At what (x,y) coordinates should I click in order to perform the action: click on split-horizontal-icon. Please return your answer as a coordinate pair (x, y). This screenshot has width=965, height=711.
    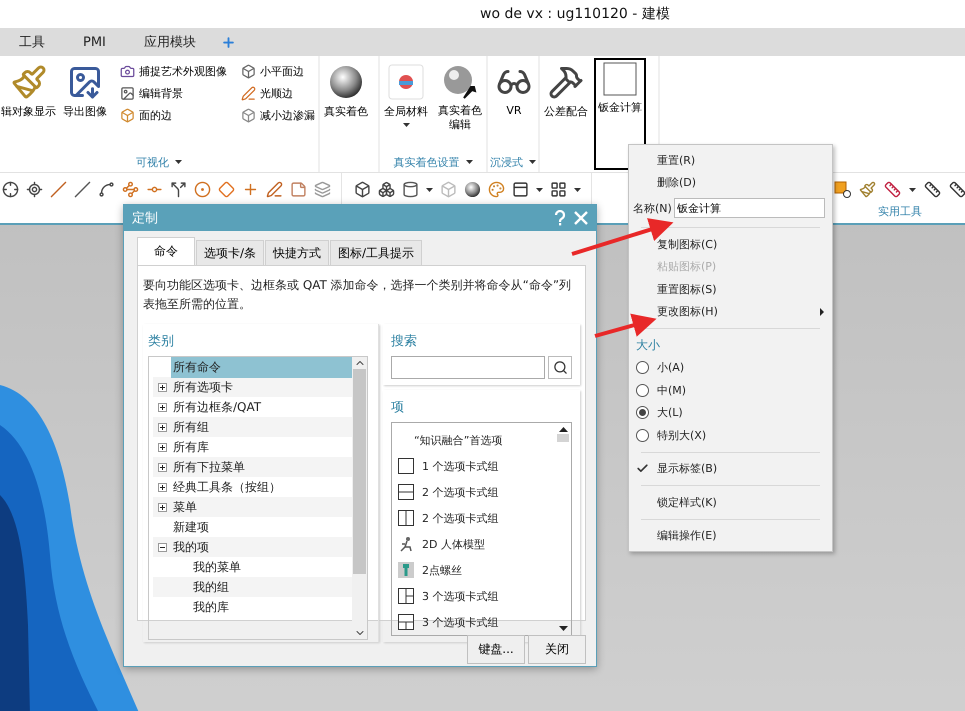
    Looking at the image, I should click on (406, 492).